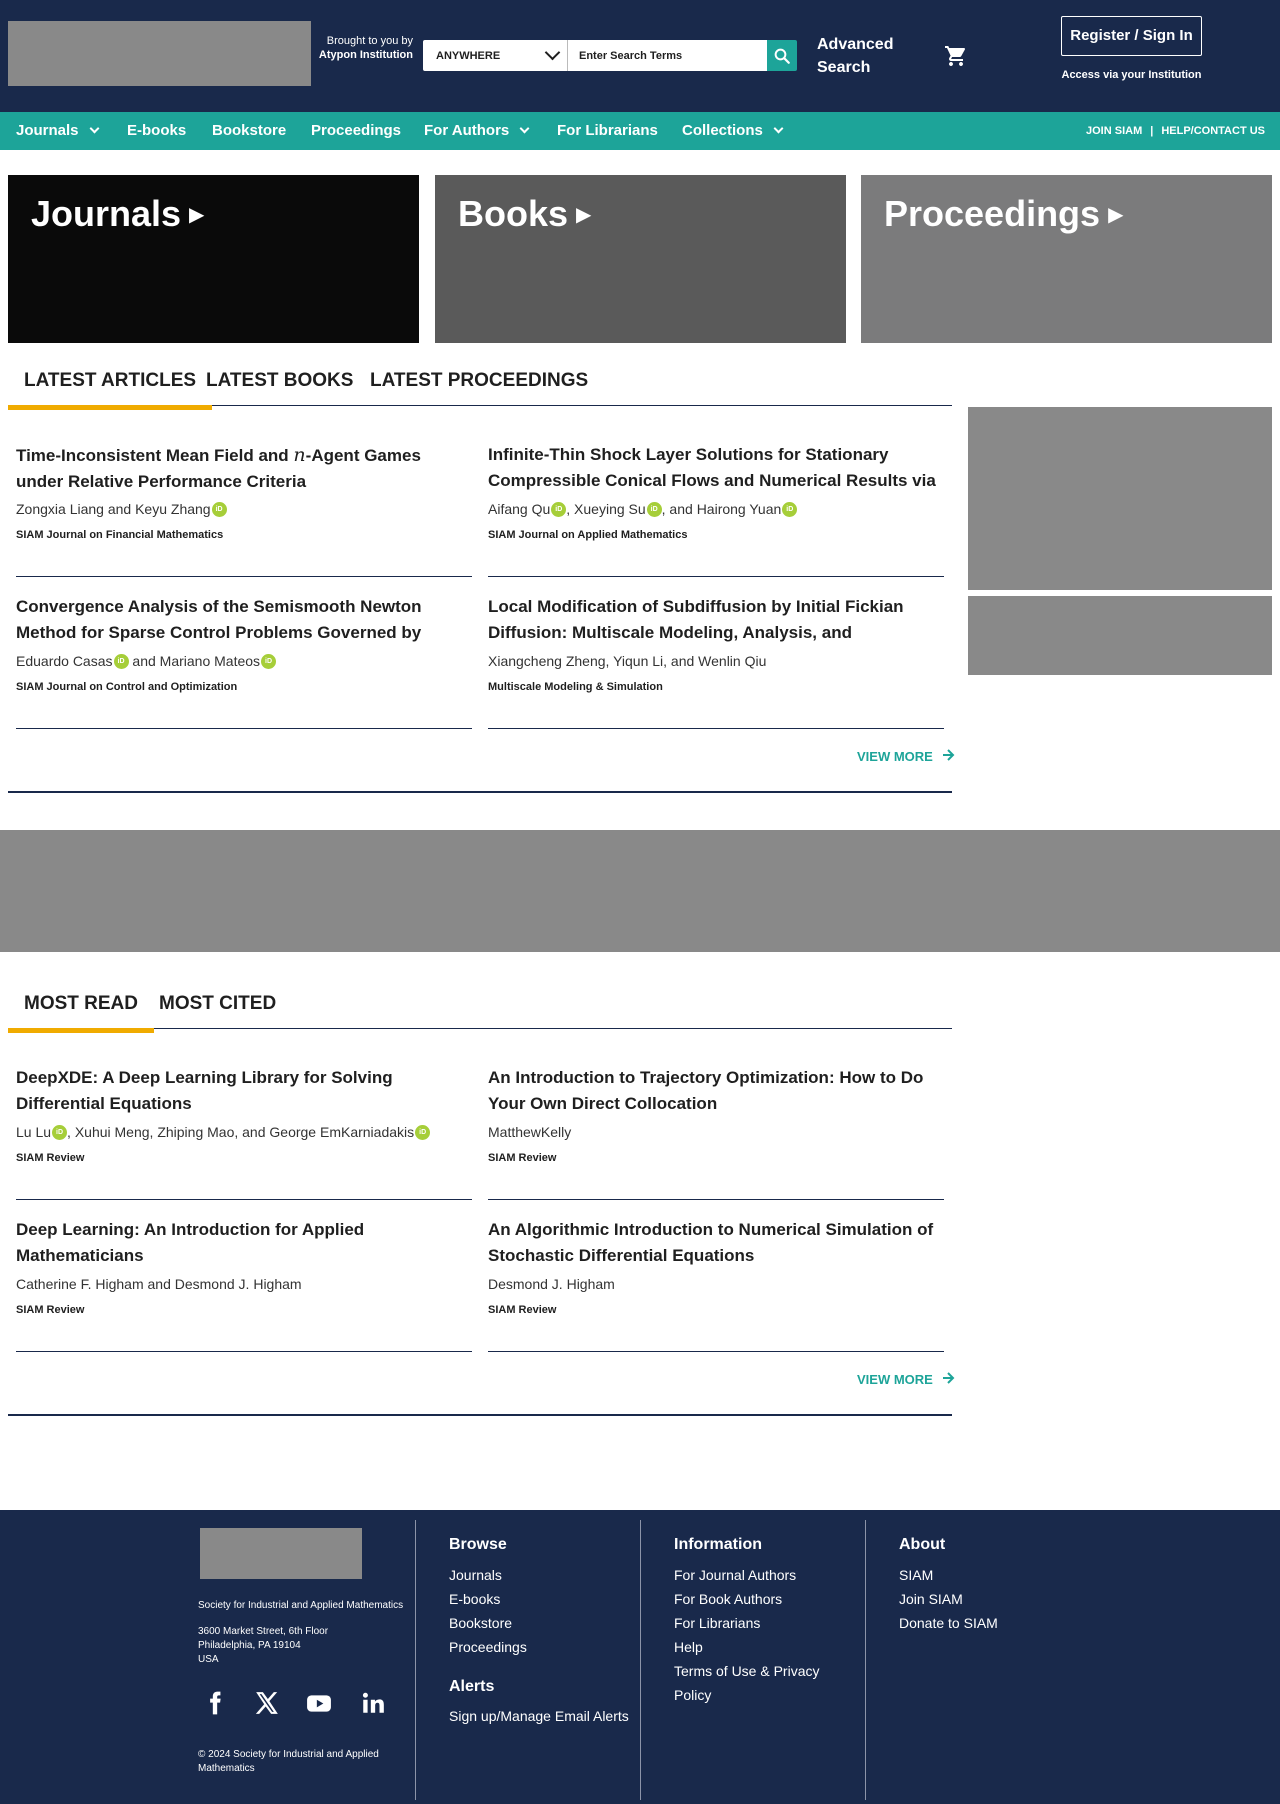 The image size is (1280, 1804). Describe the element at coordinates (1131, 36) in the screenshot. I see `register-sign-in-button: Register / Sign In` at that location.